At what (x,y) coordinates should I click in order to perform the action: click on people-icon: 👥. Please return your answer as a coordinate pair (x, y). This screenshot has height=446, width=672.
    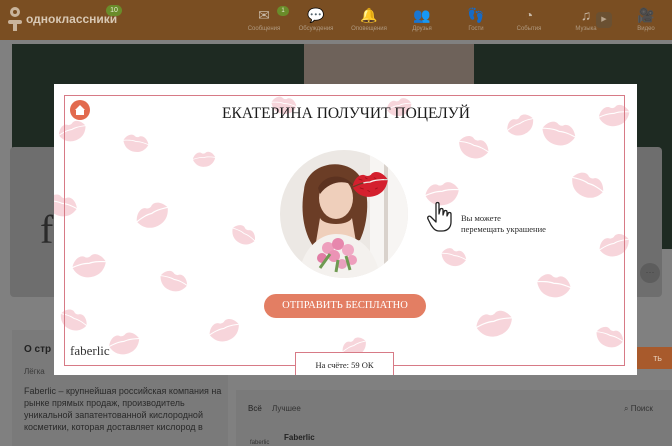
    Looking at the image, I should click on (422, 15).